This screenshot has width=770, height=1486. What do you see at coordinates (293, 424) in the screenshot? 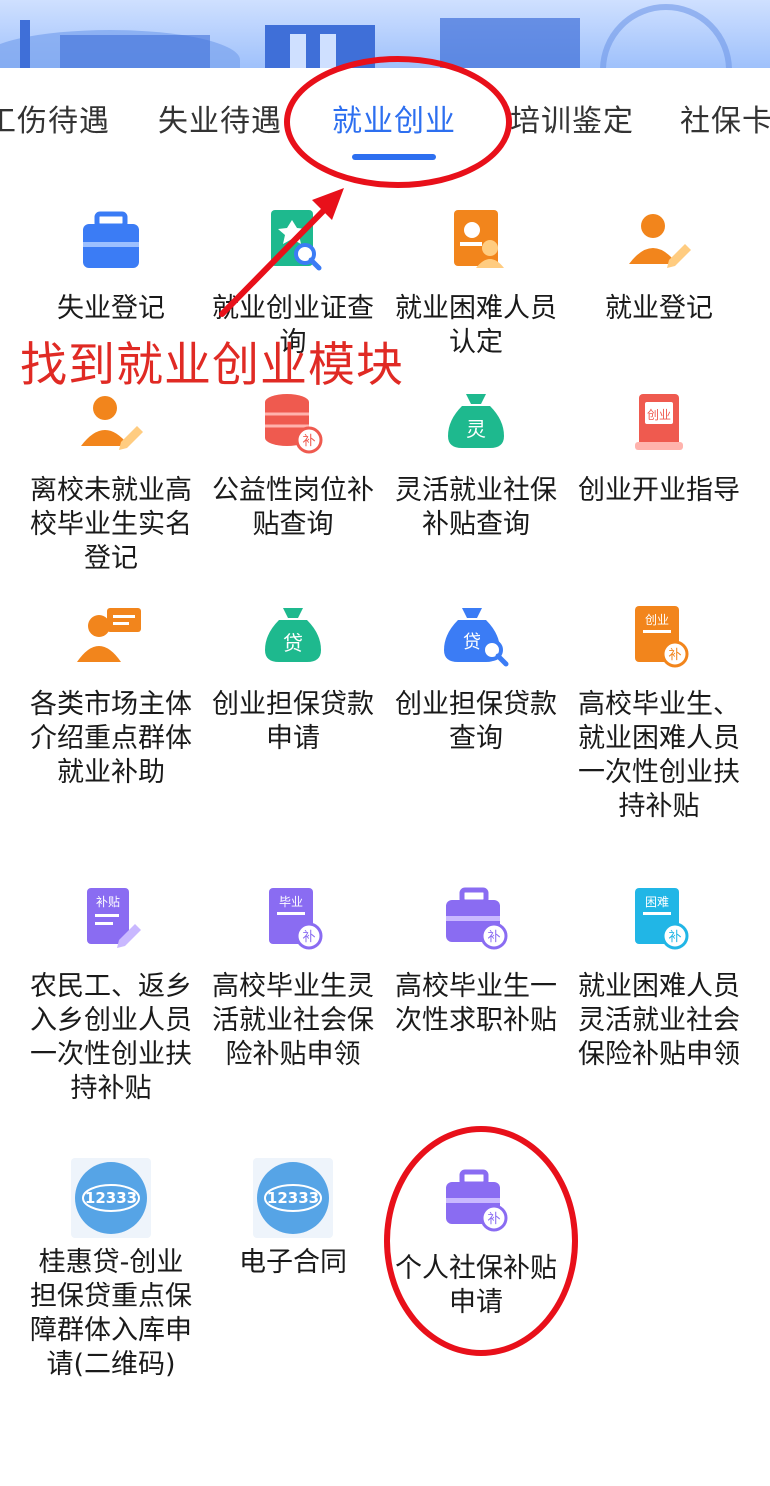
I see `coin-stack-icon: 补` at bounding box center [293, 424].